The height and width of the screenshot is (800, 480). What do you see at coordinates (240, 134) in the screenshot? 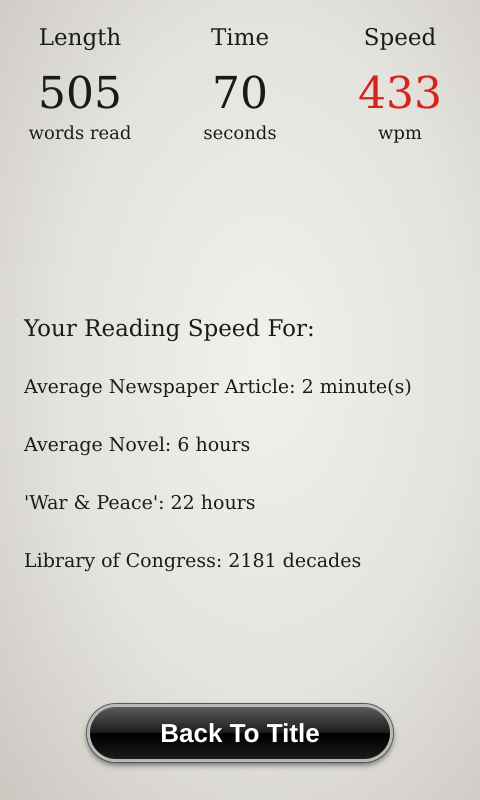
I see `stat-unit: seconds` at bounding box center [240, 134].